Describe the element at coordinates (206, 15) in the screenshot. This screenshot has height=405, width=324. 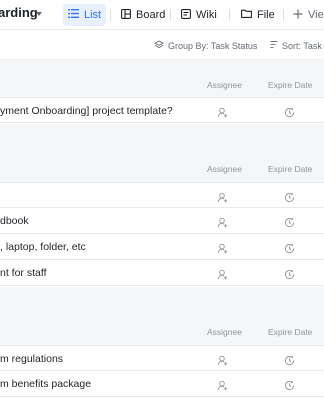
I see `tab-wiki-label: Wiki` at that location.